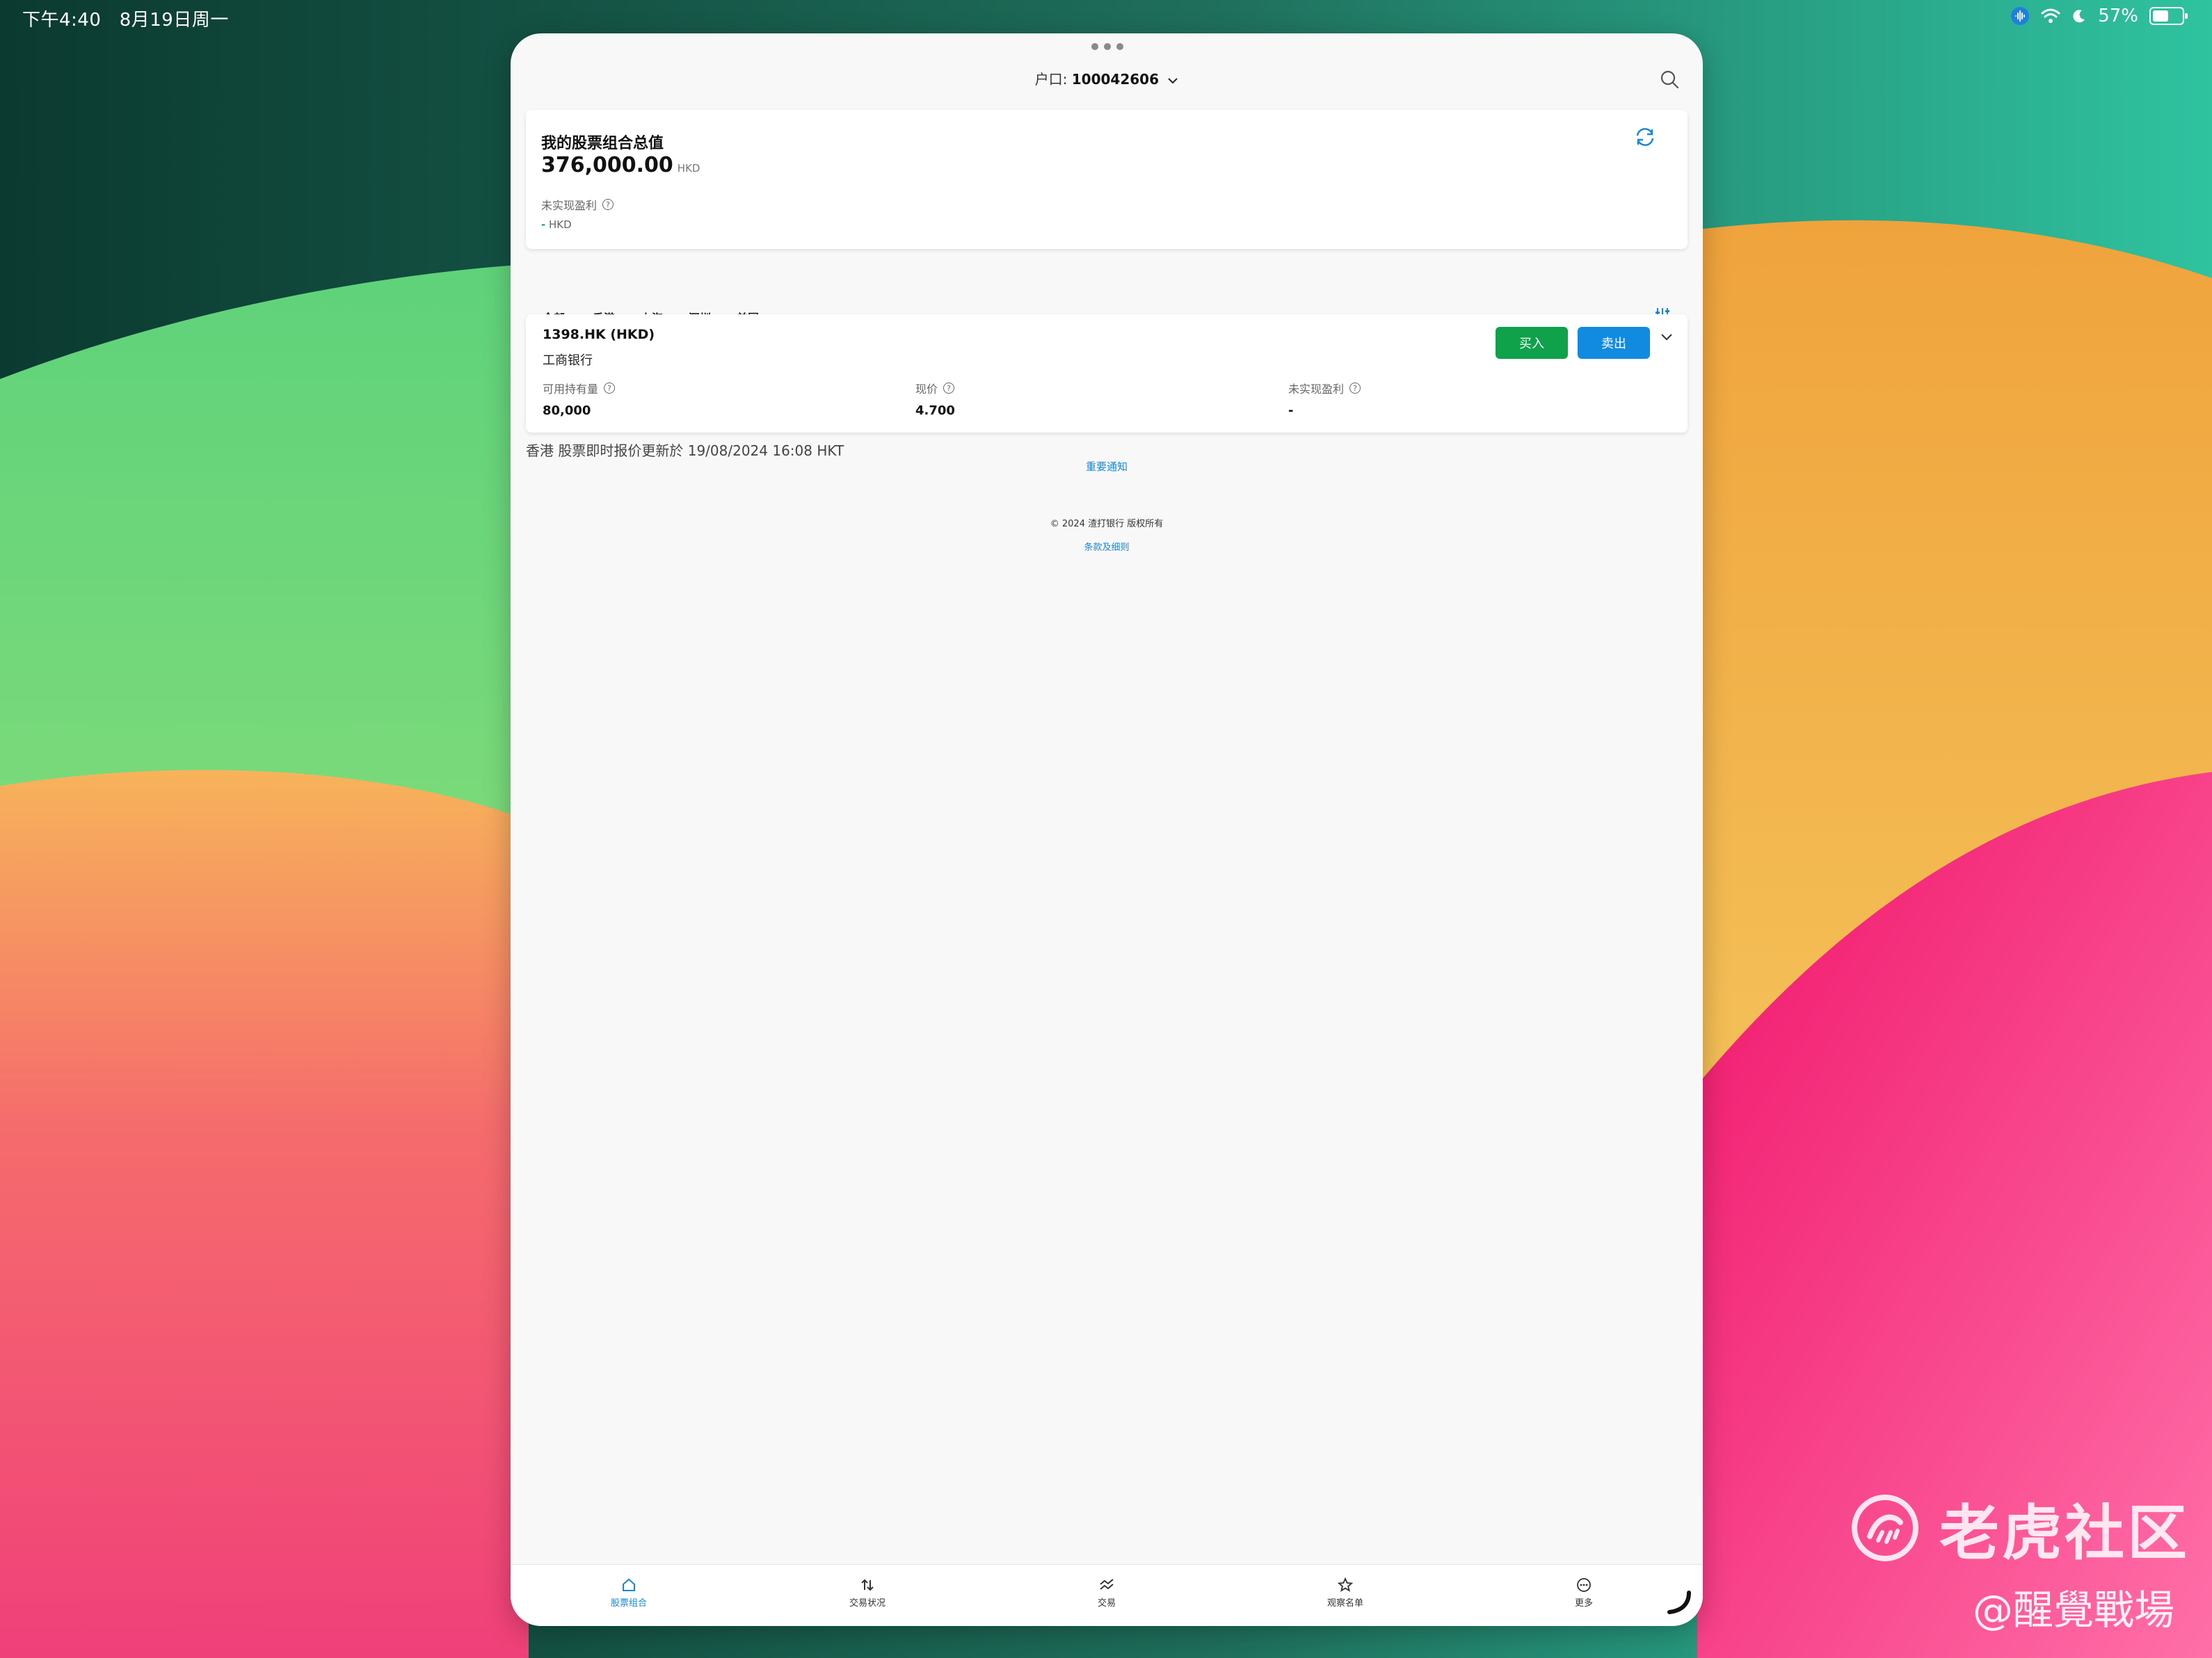  I want to click on home-icon, so click(629, 1584).